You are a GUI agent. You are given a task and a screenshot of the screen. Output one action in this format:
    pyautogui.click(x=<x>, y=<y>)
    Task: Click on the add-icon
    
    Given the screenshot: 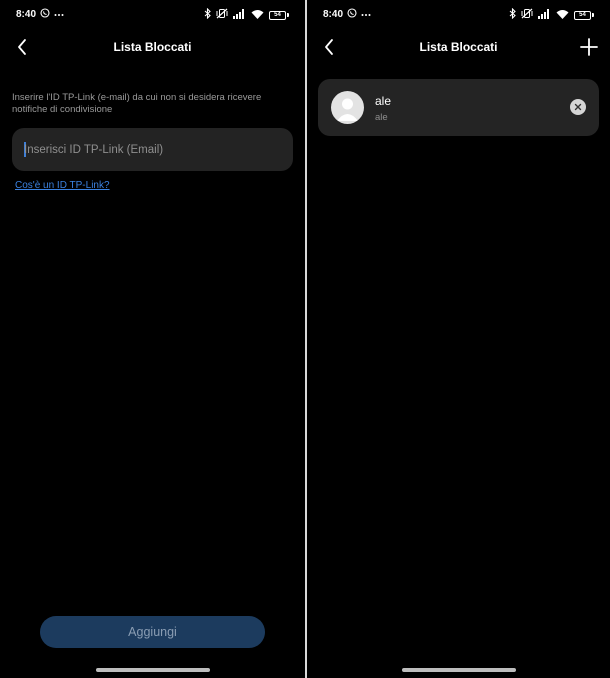 What is the action you would take?
    pyautogui.click(x=589, y=47)
    